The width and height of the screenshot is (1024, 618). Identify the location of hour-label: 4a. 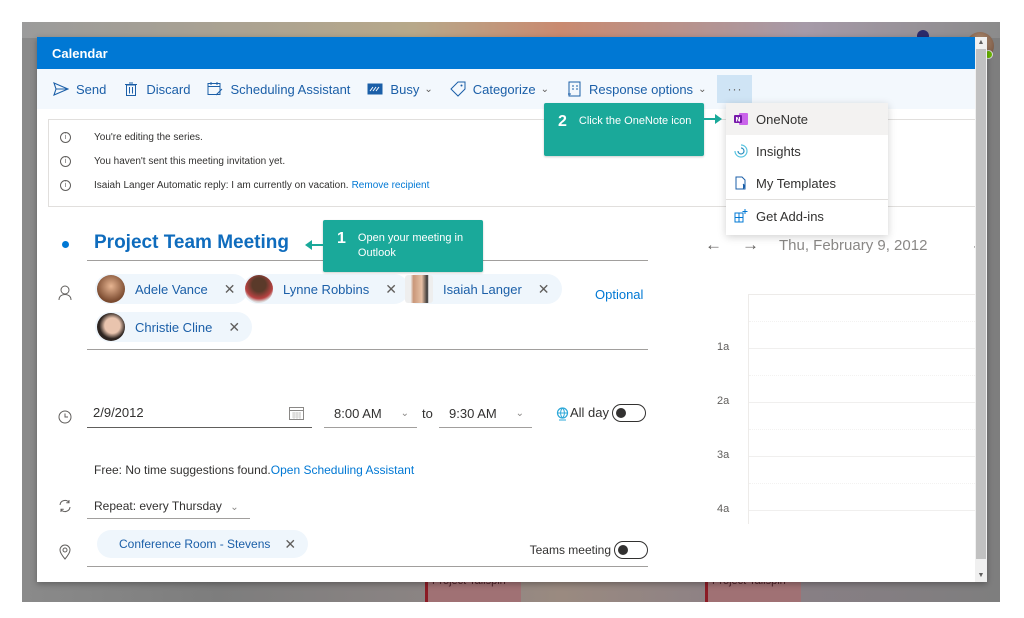
(723, 509).